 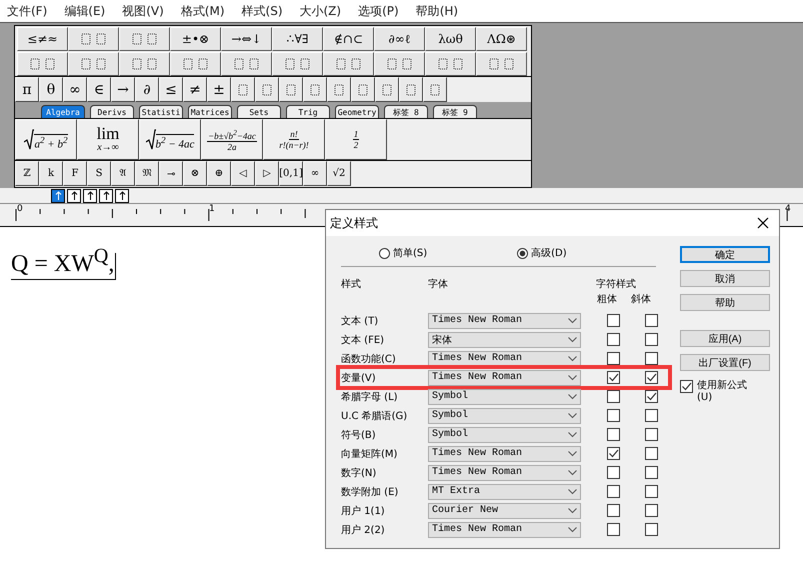 I want to click on dialog-button: 确定, so click(x=725, y=254).